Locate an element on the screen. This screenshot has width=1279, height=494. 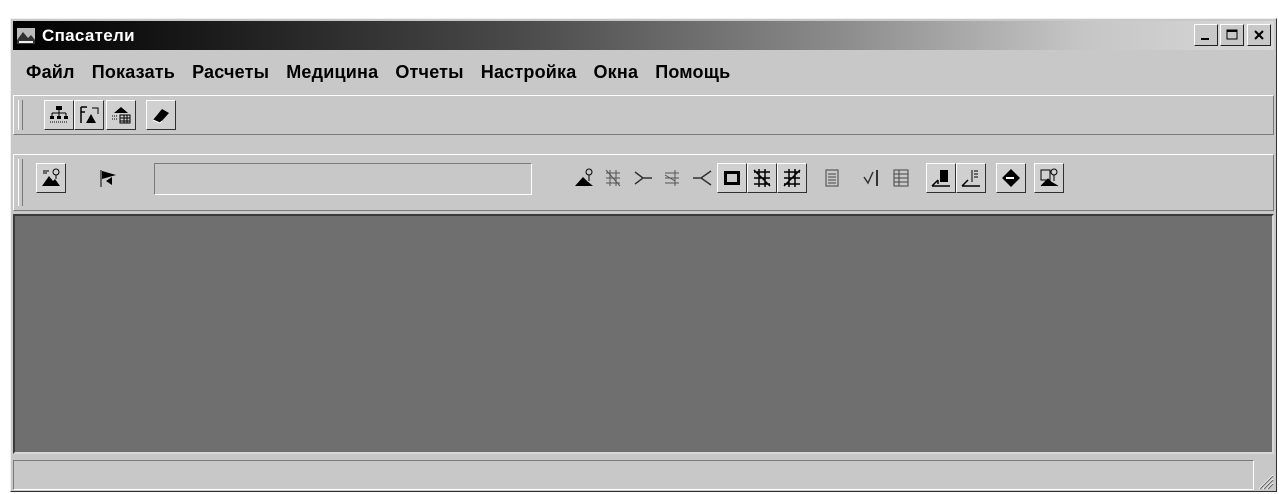
chart-out-icon is located at coordinates (940, 178).